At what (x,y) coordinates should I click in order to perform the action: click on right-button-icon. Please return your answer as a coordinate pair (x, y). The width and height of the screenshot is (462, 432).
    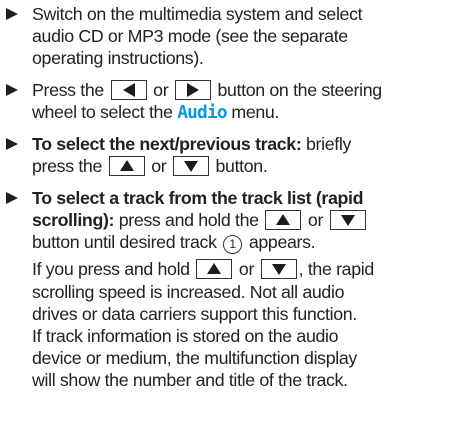
    Looking at the image, I should click on (192, 90).